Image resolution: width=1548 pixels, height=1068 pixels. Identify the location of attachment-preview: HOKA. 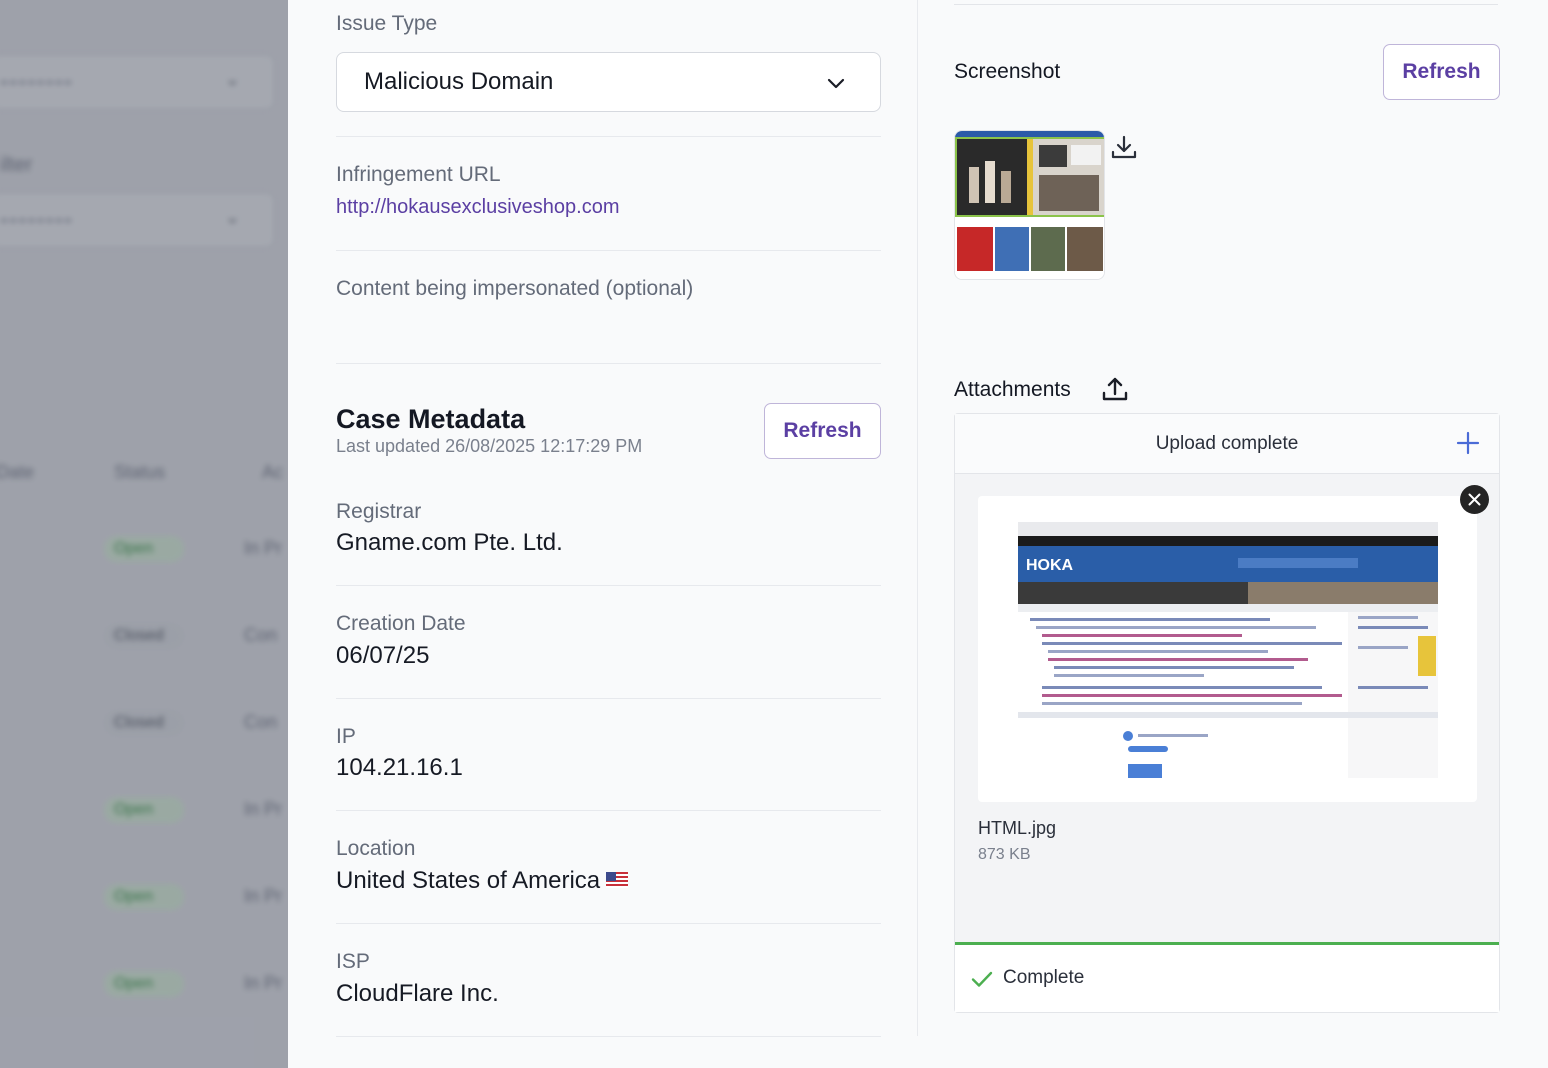
(1227, 649).